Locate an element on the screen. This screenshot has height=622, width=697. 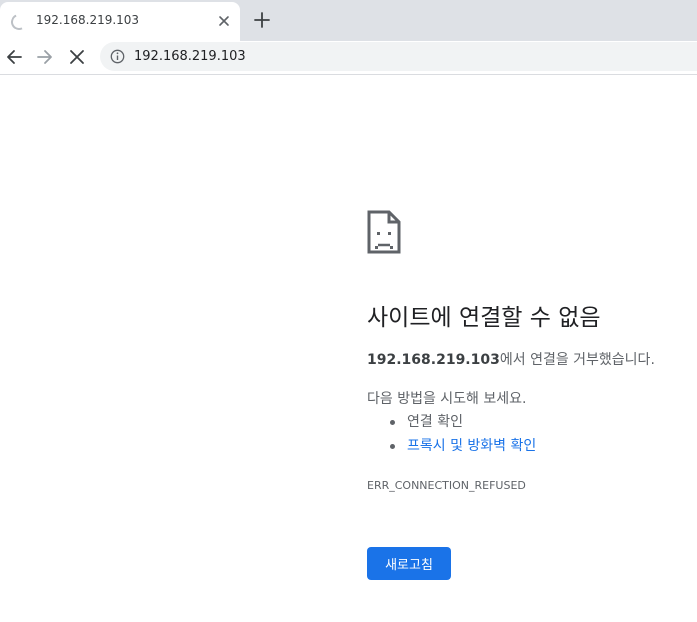
suggestion-item-check-connection: 연결 확인 is located at coordinates (451, 422).